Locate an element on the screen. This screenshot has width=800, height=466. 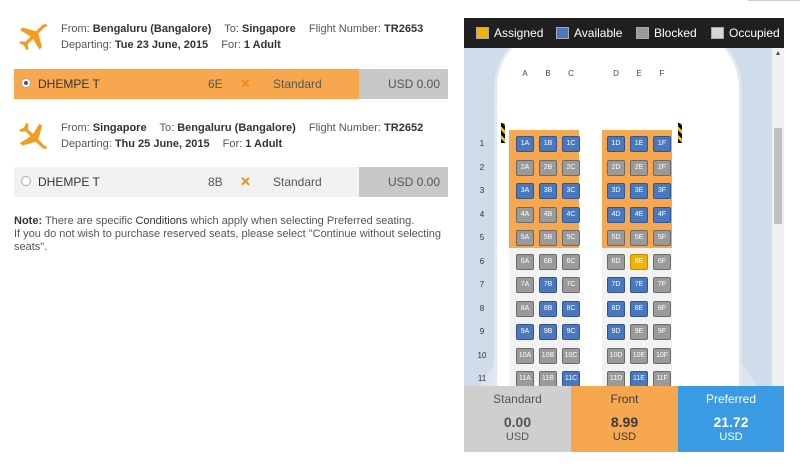
seat-2F: 2F is located at coordinates (662, 167).